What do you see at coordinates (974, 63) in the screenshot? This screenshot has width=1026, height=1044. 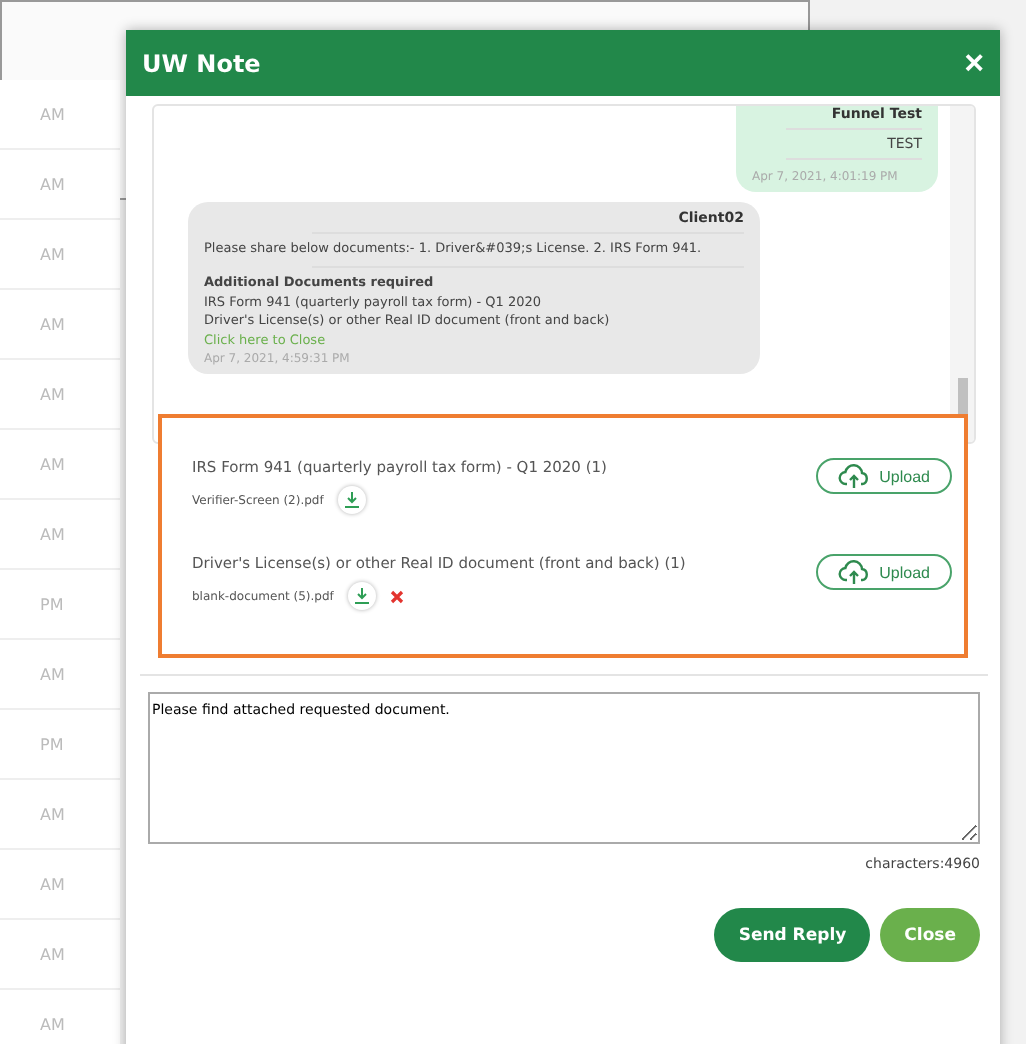 I see `close-button: ×` at bounding box center [974, 63].